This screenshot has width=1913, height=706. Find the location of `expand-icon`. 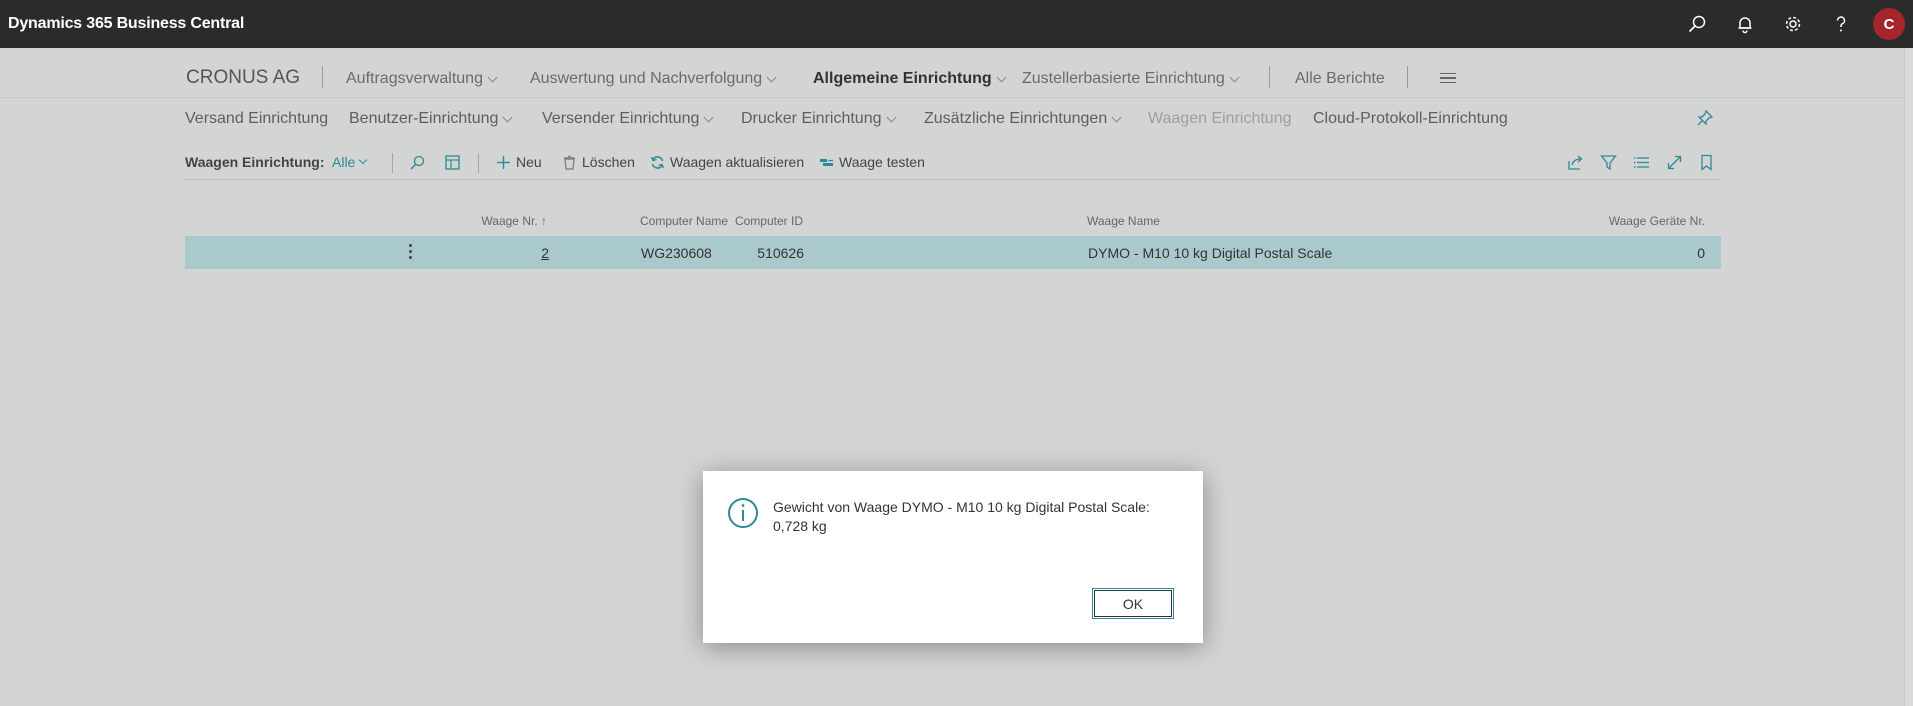

expand-icon is located at coordinates (1674, 162).